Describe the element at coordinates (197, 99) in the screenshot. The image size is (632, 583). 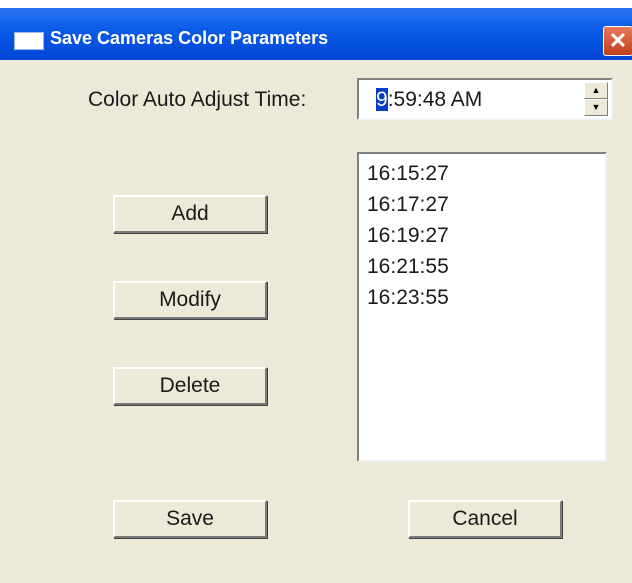
I see `time-field-label: Color Auto Adjust Time:` at that location.